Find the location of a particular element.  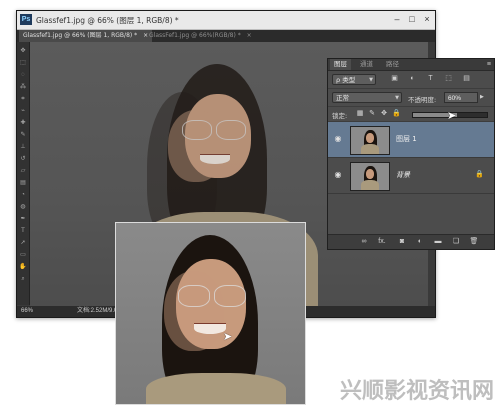

pixel-filter-icon: ▣ is located at coordinates (394, 79).